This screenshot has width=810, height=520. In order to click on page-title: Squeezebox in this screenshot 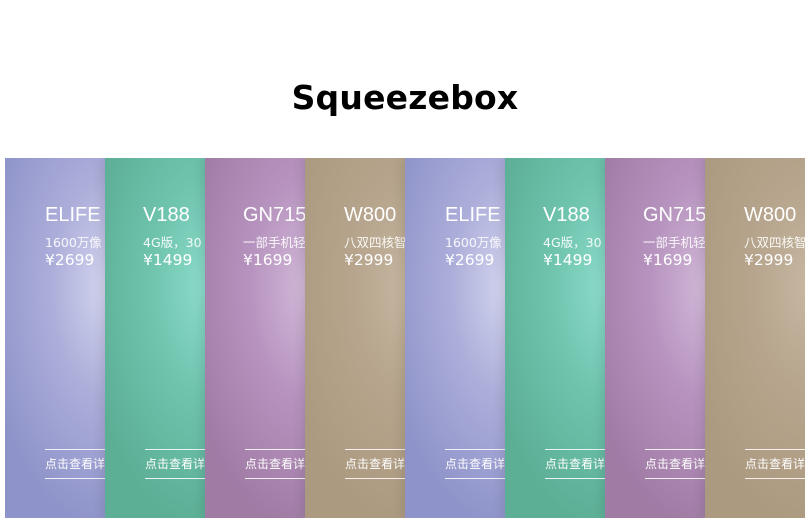, I will do `click(405, 98)`.